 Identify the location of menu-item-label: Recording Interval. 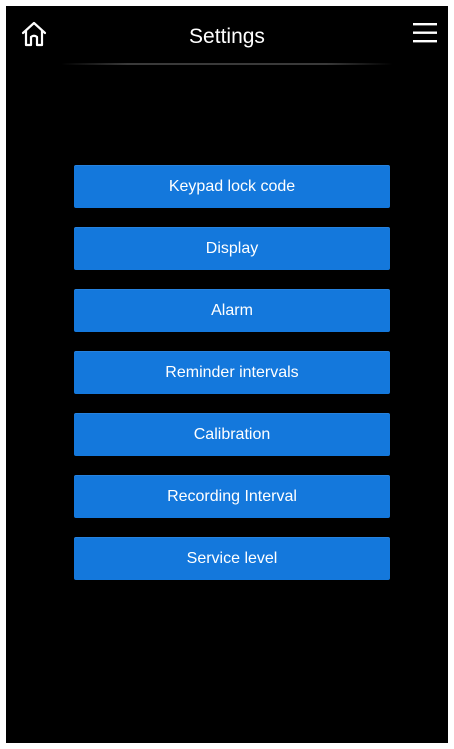
(232, 496).